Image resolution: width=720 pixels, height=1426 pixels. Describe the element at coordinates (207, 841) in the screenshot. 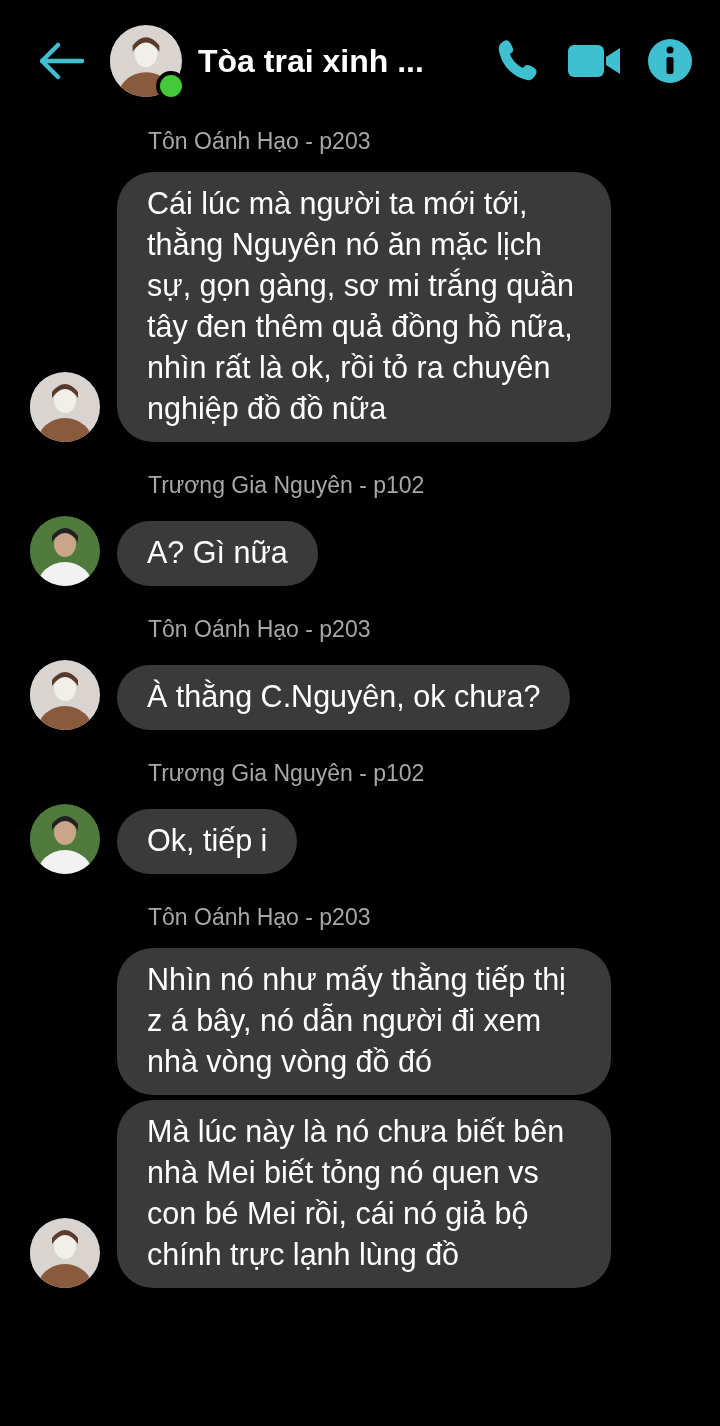

I see `message-bubble: Ok, tiếp i` at that location.